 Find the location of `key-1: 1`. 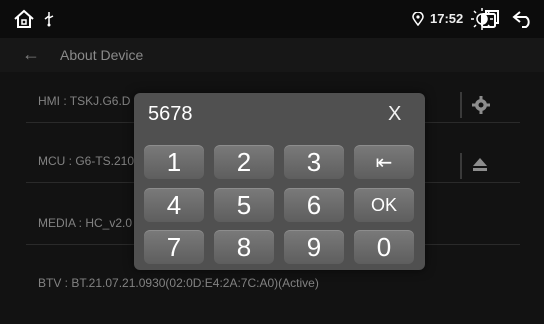

key-1: 1 is located at coordinates (174, 162).